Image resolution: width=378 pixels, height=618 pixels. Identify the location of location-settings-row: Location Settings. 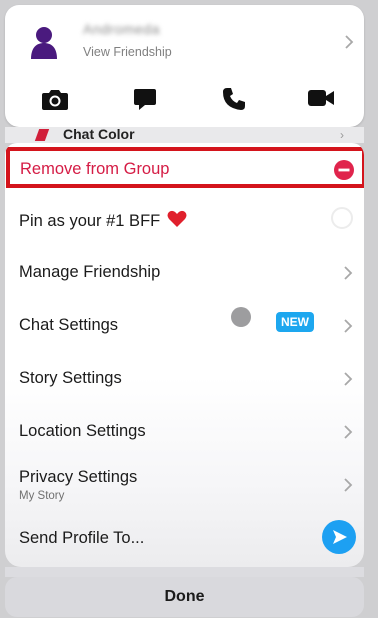
(184, 431).